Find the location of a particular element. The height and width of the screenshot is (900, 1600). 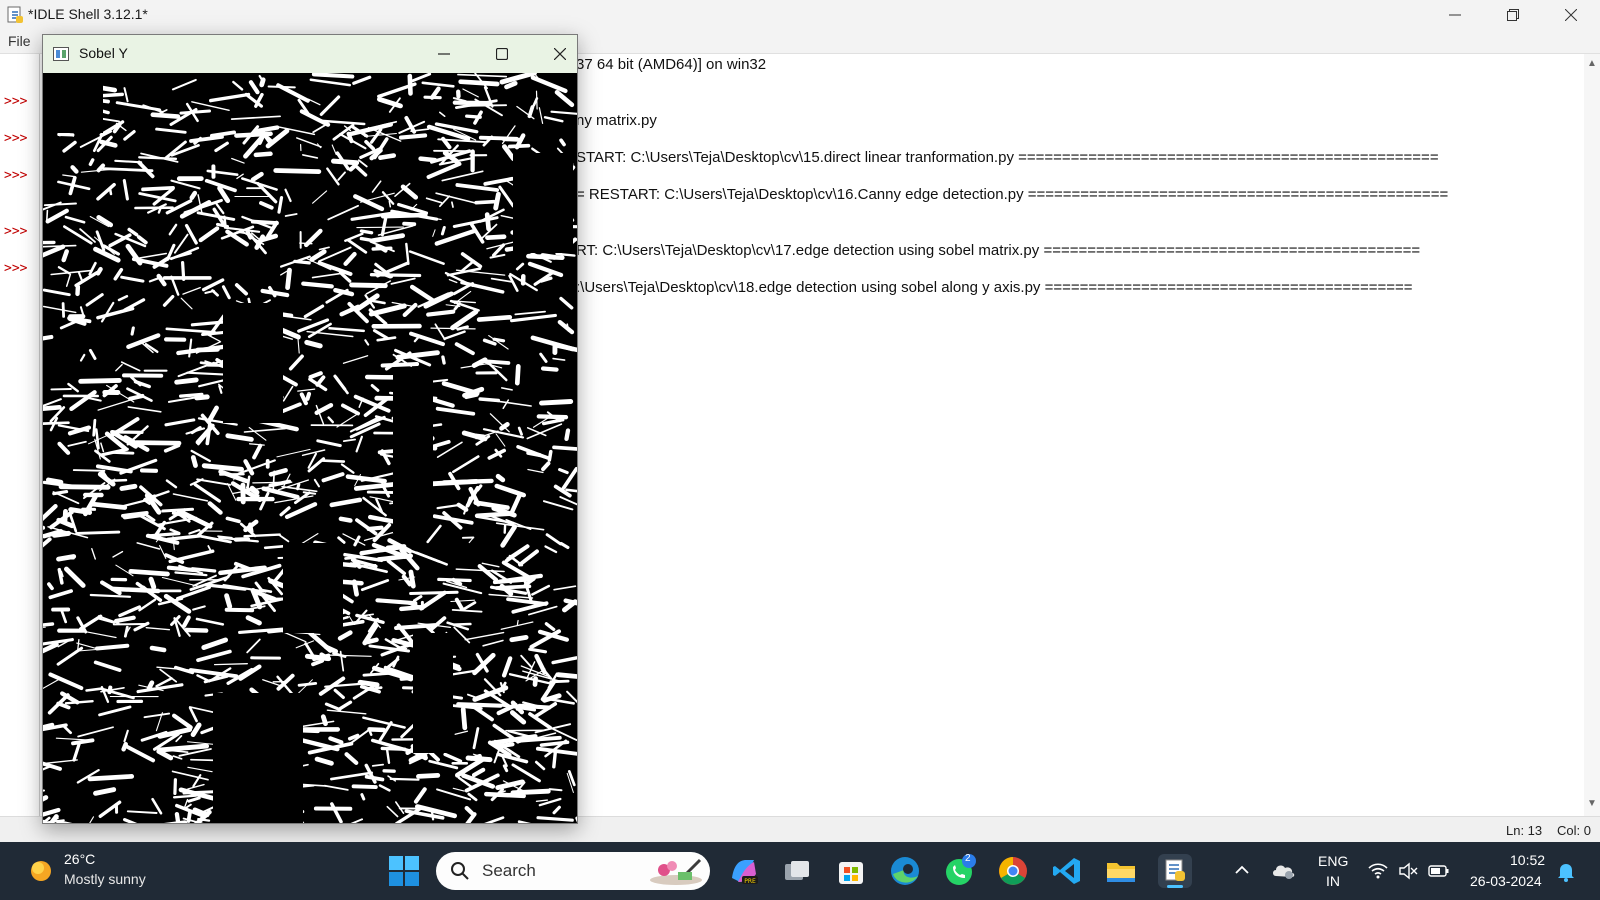

vscode-icon is located at coordinates (1067, 871).